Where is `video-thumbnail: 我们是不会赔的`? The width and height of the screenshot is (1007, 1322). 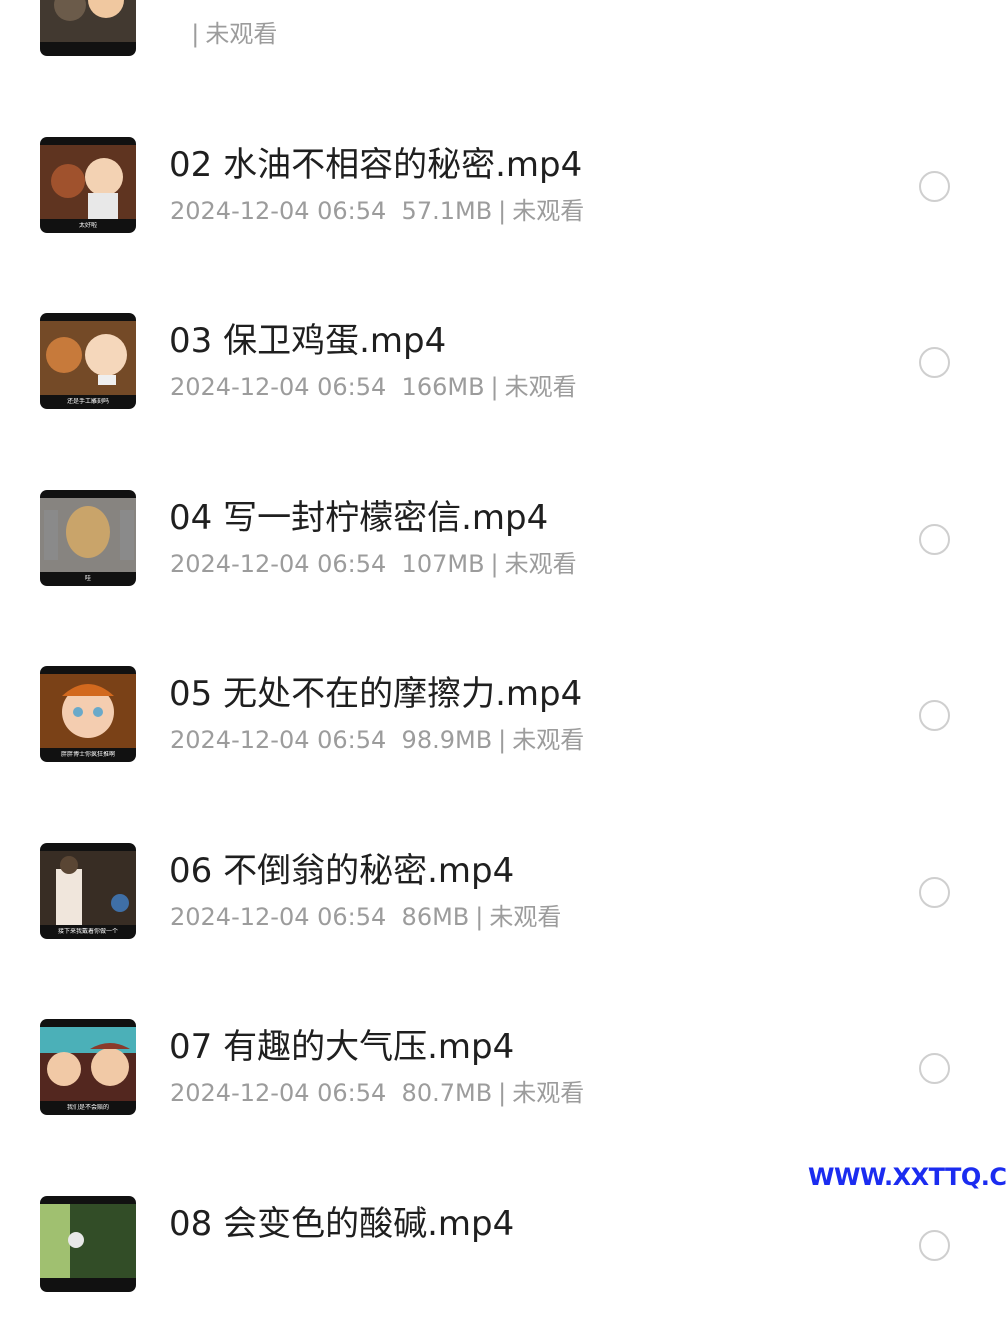
video-thumbnail: 我们是不会赔的 is located at coordinates (88, 1067).